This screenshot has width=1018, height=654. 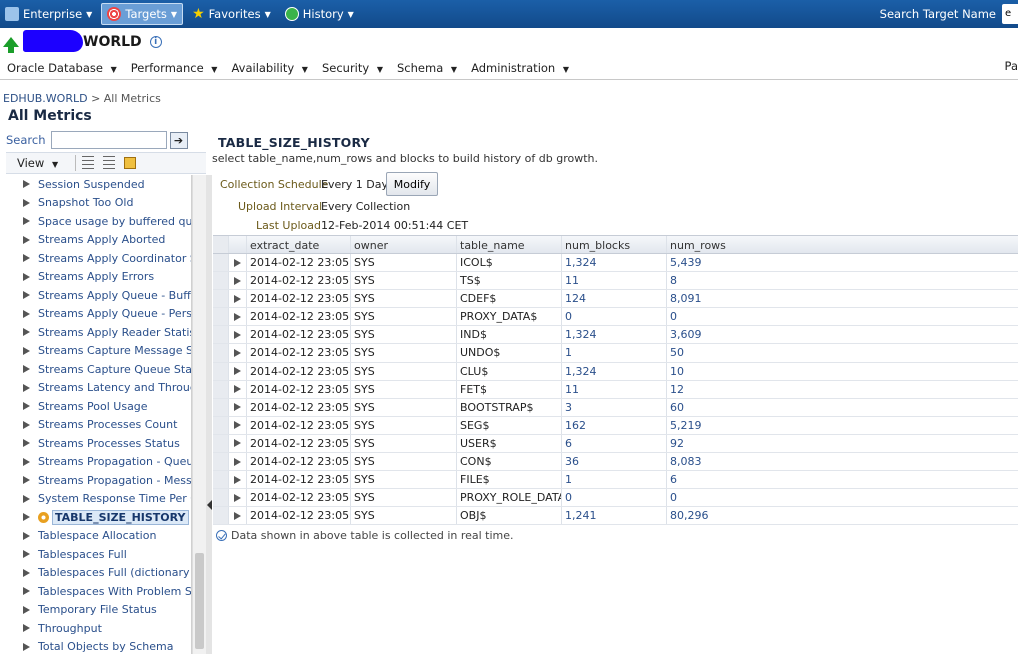 I want to click on tree-item: Streams Propagation - Queue P, so click(x=98, y=462).